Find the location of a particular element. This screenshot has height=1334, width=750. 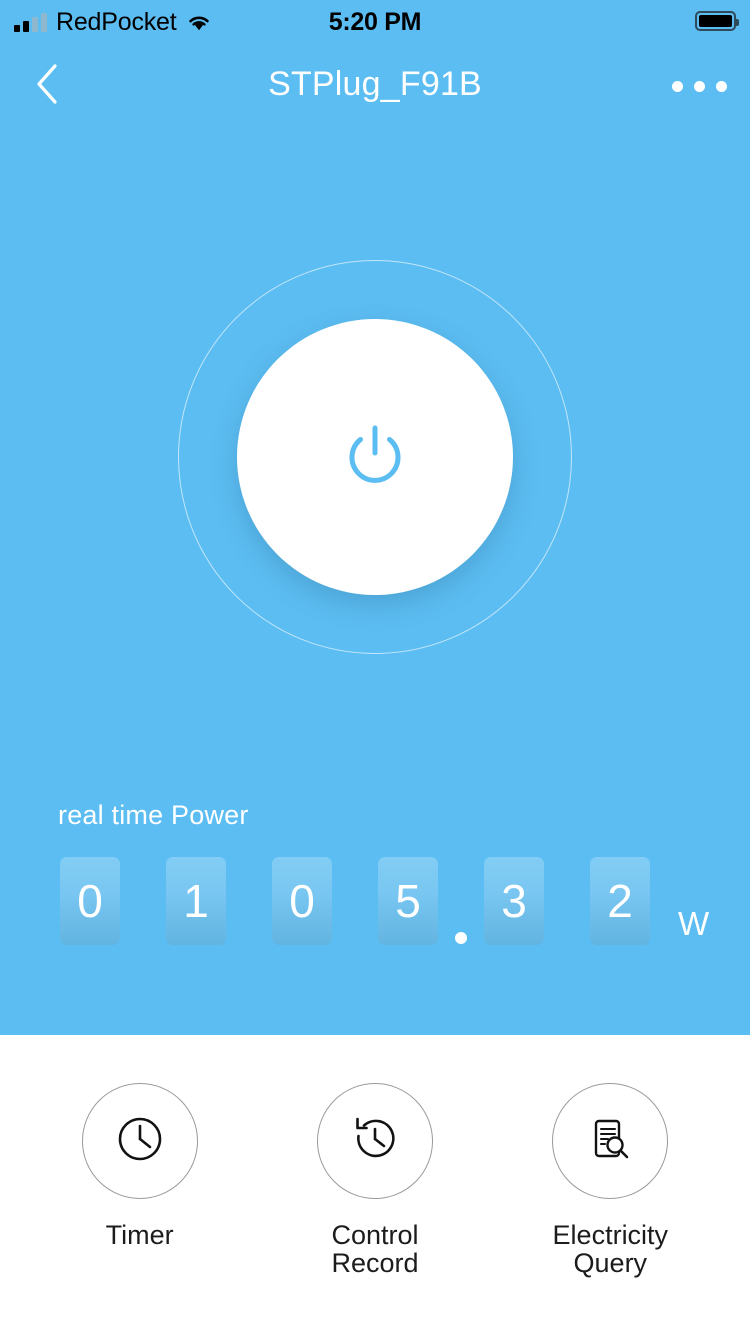

action-label: Timer is located at coordinates (139, 1235).